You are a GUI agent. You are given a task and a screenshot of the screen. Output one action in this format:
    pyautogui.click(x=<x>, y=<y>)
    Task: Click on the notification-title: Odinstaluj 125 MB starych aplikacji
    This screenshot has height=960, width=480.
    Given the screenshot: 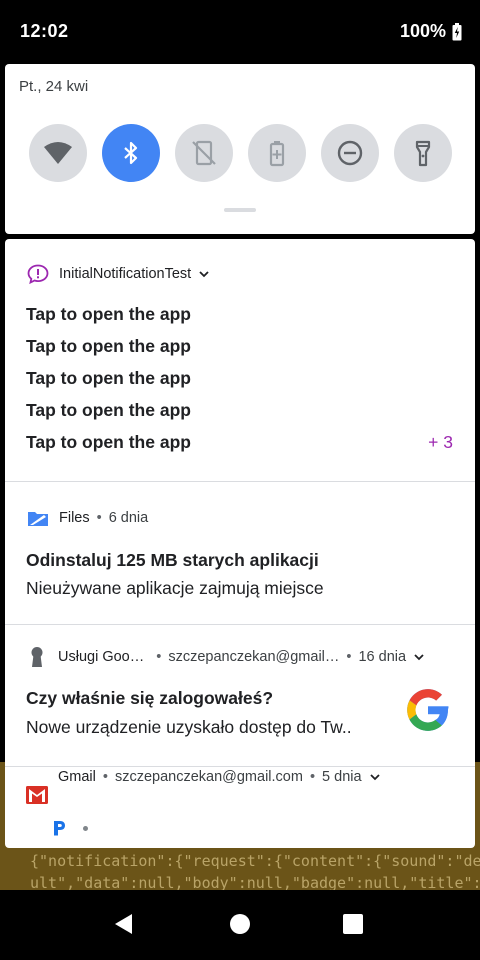 What is the action you would take?
    pyautogui.click(x=172, y=560)
    